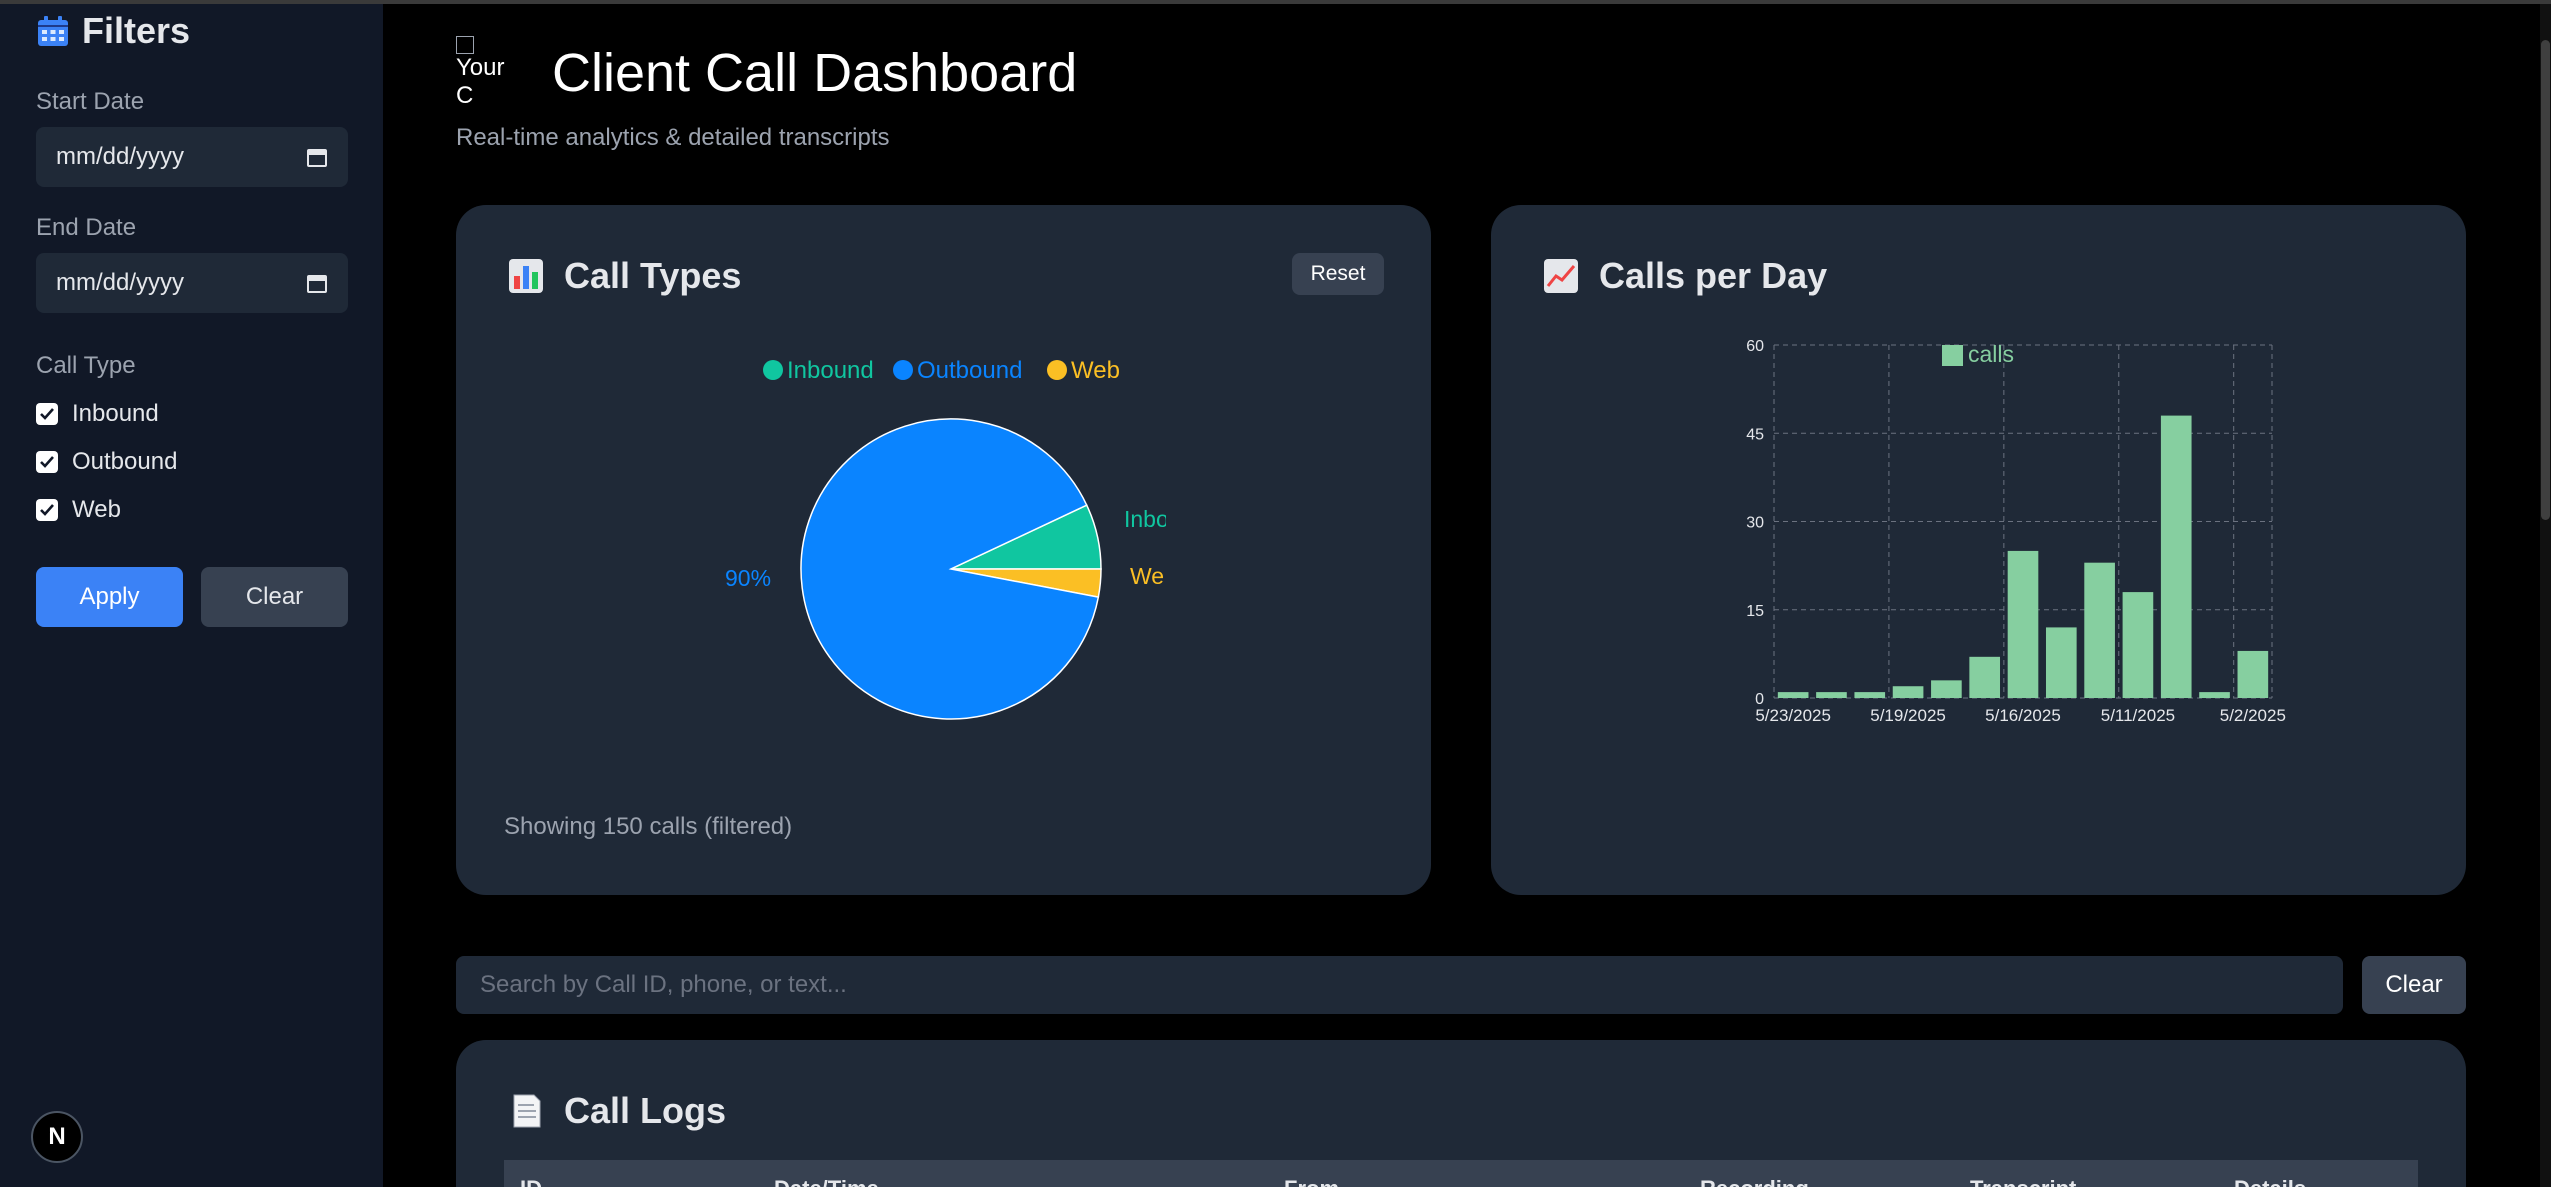  What do you see at coordinates (57, 1137) in the screenshot?
I see `nextjs-badge: N` at bounding box center [57, 1137].